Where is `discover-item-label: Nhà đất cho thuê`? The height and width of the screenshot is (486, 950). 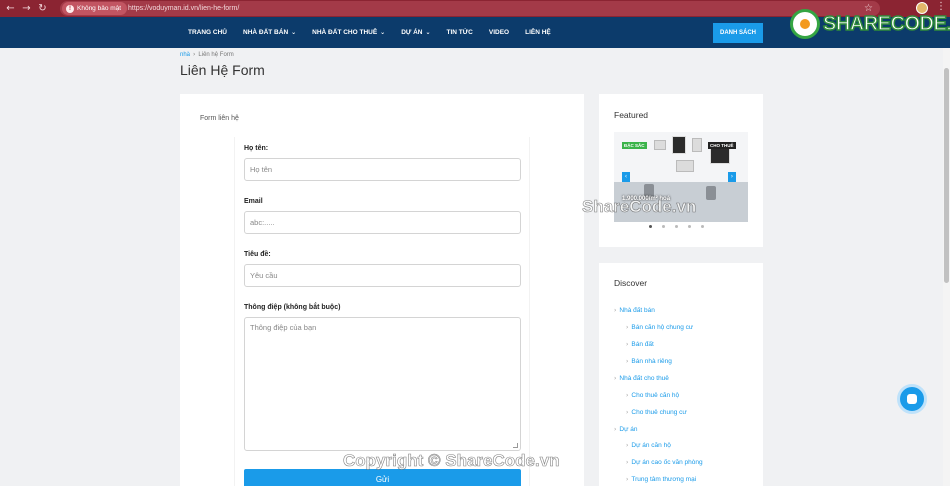
discover-item-label: Nhà đất cho thuê is located at coordinates (644, 378).